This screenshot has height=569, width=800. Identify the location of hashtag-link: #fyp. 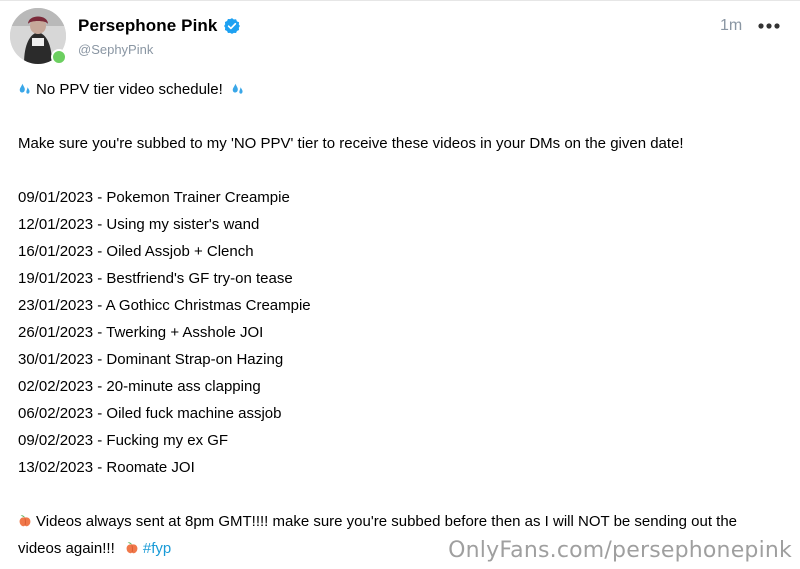
(157, 548).